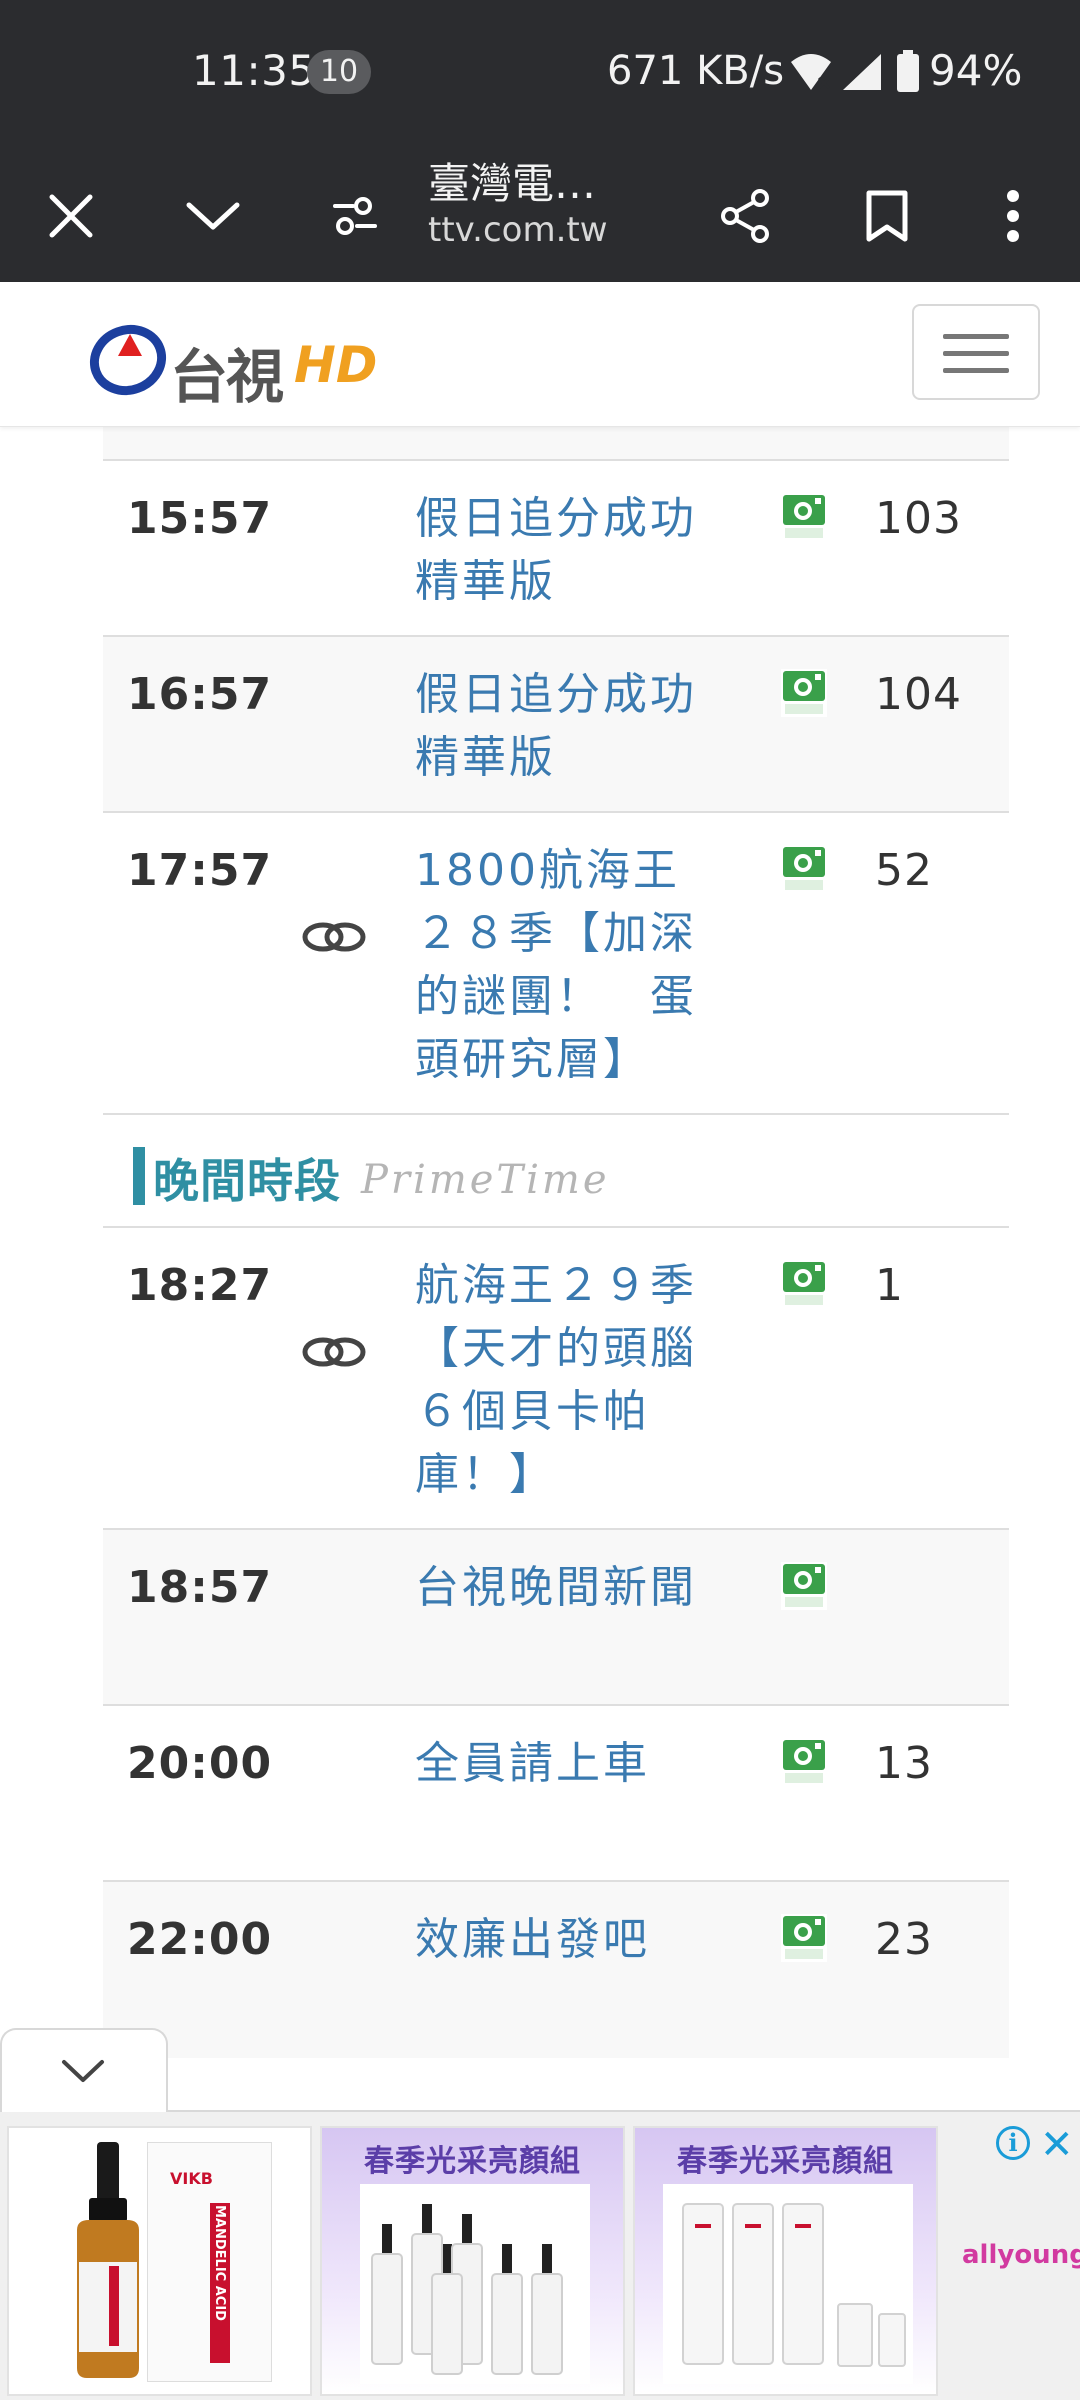  What do you see at coordinates (200, 694) in the screenshot?
I see `program-time: 16:57` at bounding box center [200, 694].